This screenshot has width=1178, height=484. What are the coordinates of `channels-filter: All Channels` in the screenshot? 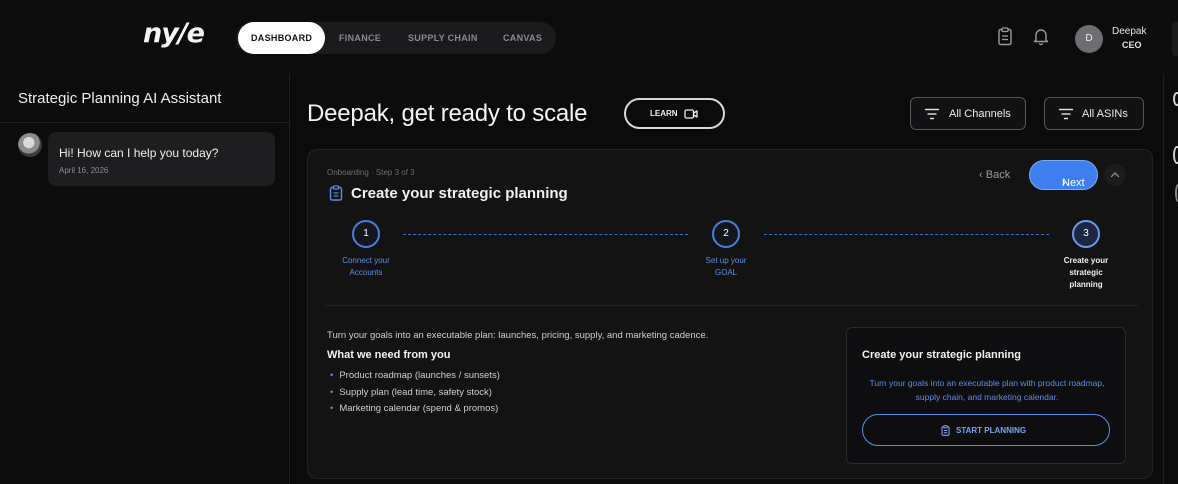 It's located at (968, 113).